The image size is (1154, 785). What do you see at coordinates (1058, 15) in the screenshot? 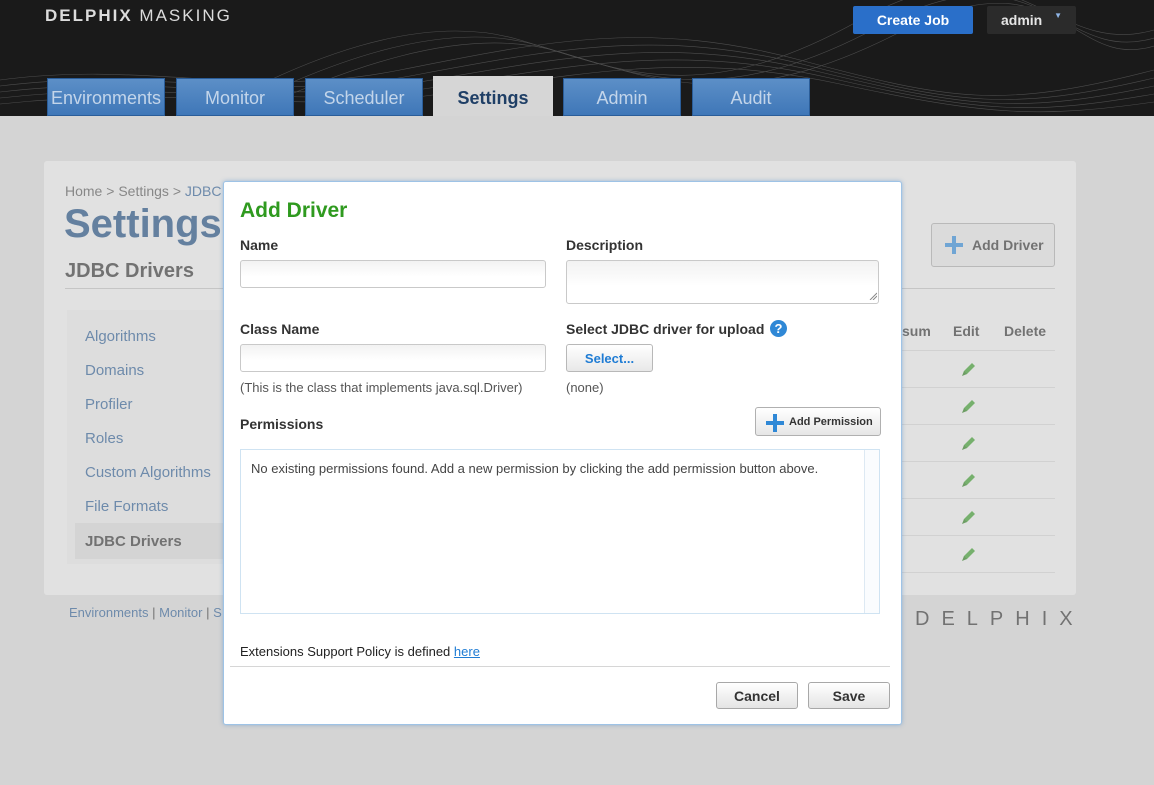
I see `chevron-down-icon: ▼` at bounding box center [1058, 15].